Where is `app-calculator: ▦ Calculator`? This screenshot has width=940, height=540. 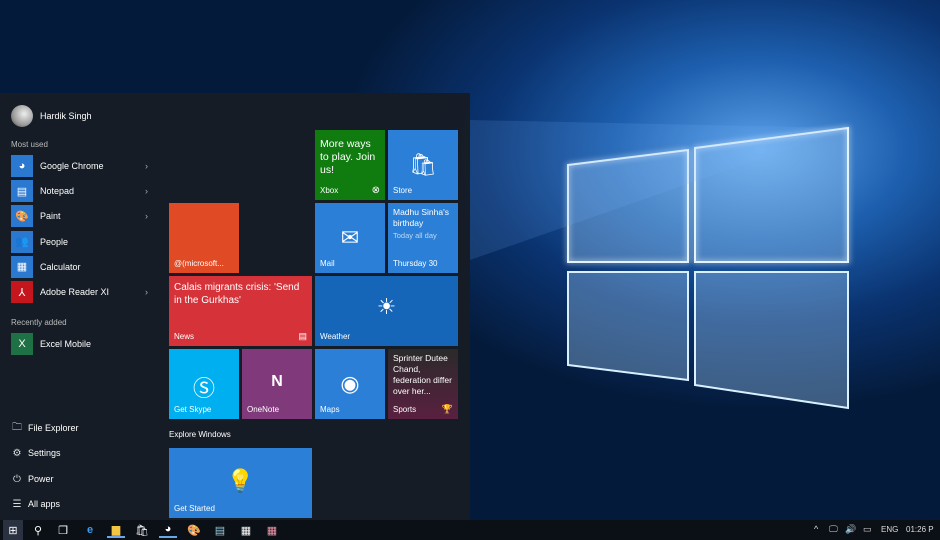
app-calculator: ▦ Calculator is located at coordinates (80, 267).